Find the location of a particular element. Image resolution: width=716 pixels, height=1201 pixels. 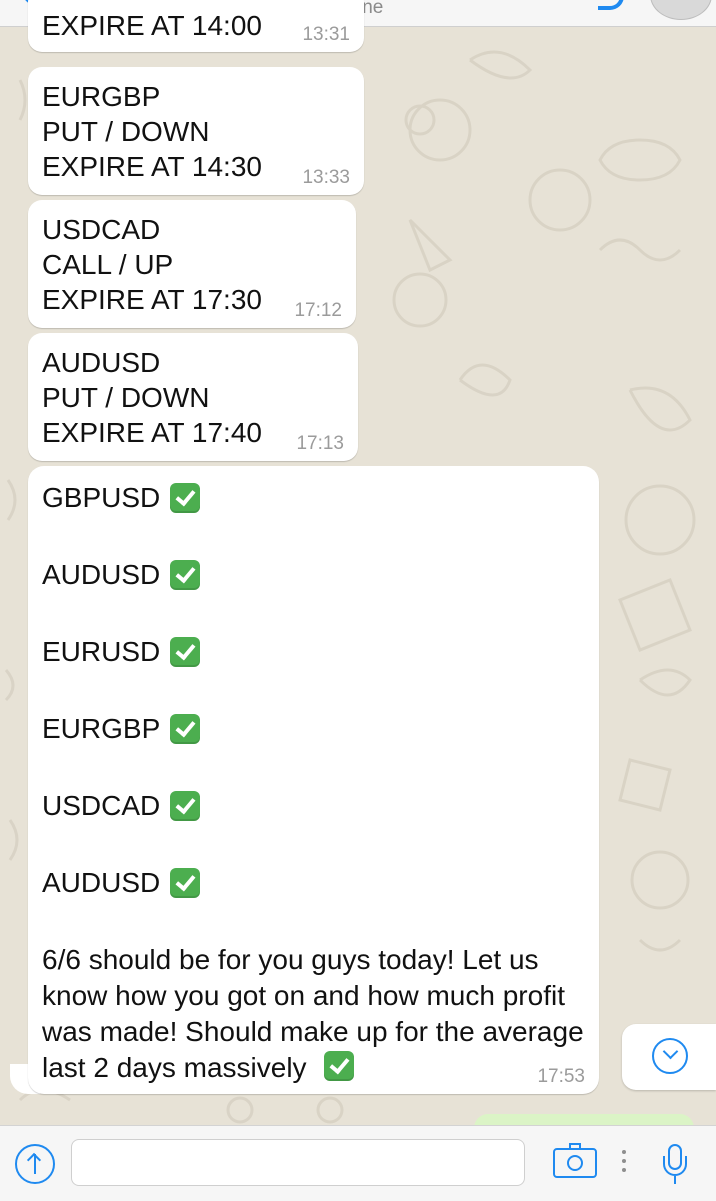

message-line: AUDUSD is located at coordinates (101, 362).